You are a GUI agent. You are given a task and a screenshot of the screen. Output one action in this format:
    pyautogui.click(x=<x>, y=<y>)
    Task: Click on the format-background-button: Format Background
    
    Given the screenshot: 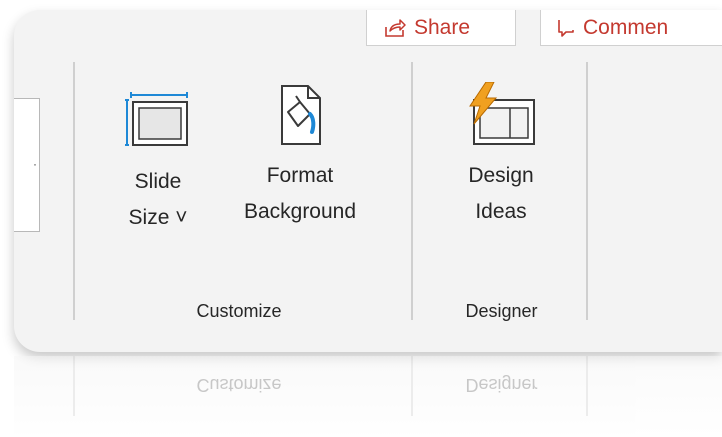 What is the action you would take?
    pyautogui.click(x=300, y=156)
    